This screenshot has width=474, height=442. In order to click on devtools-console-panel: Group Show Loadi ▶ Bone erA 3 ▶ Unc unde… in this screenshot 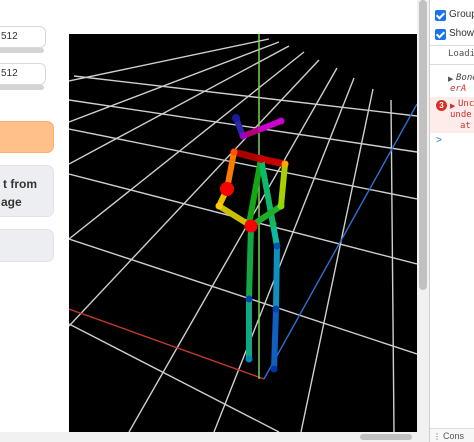, I will do `click(451, 221)`.